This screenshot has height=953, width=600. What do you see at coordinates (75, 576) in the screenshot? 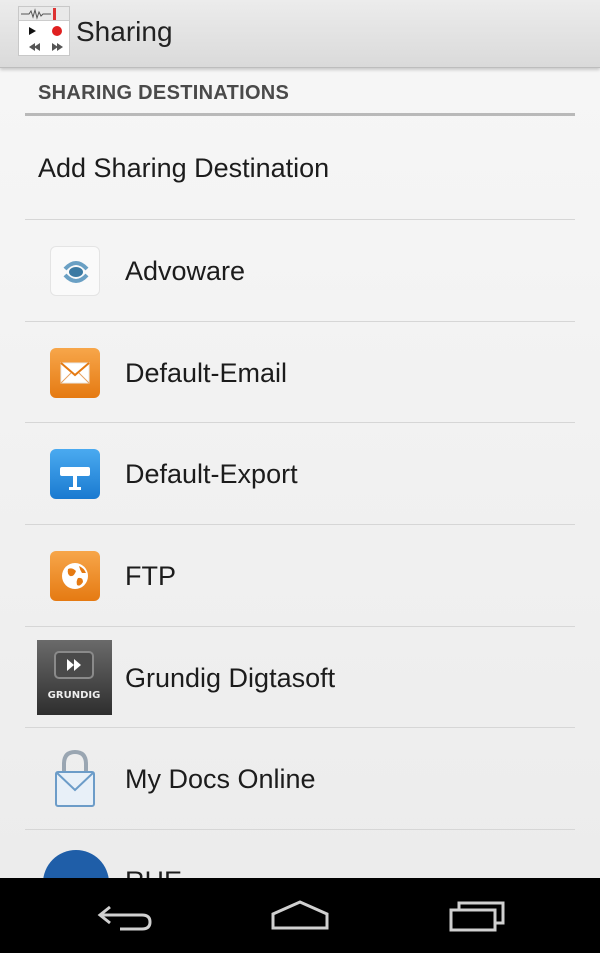
I see `globe-icon` at bounding box center [75, 576].